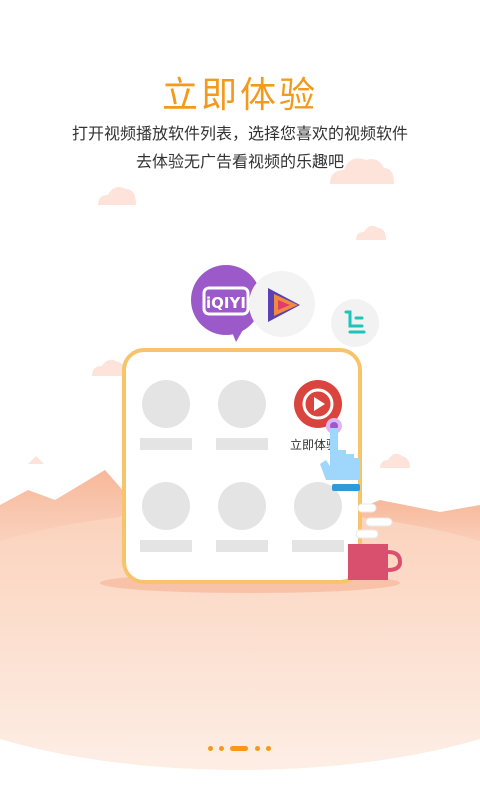 The width and height of the screenshot is (480, 800). What do you see at coordinates (355, 323) in the screenshot?
I see `leshi-app-icon` at bounding box center [355, 323].